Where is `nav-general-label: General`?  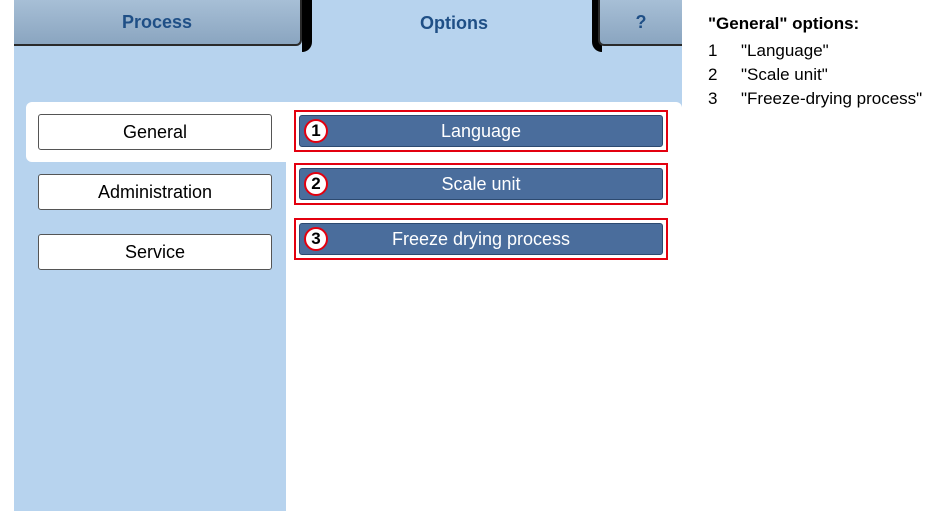
nav-general-label: General is located at coordinates (155, 131).